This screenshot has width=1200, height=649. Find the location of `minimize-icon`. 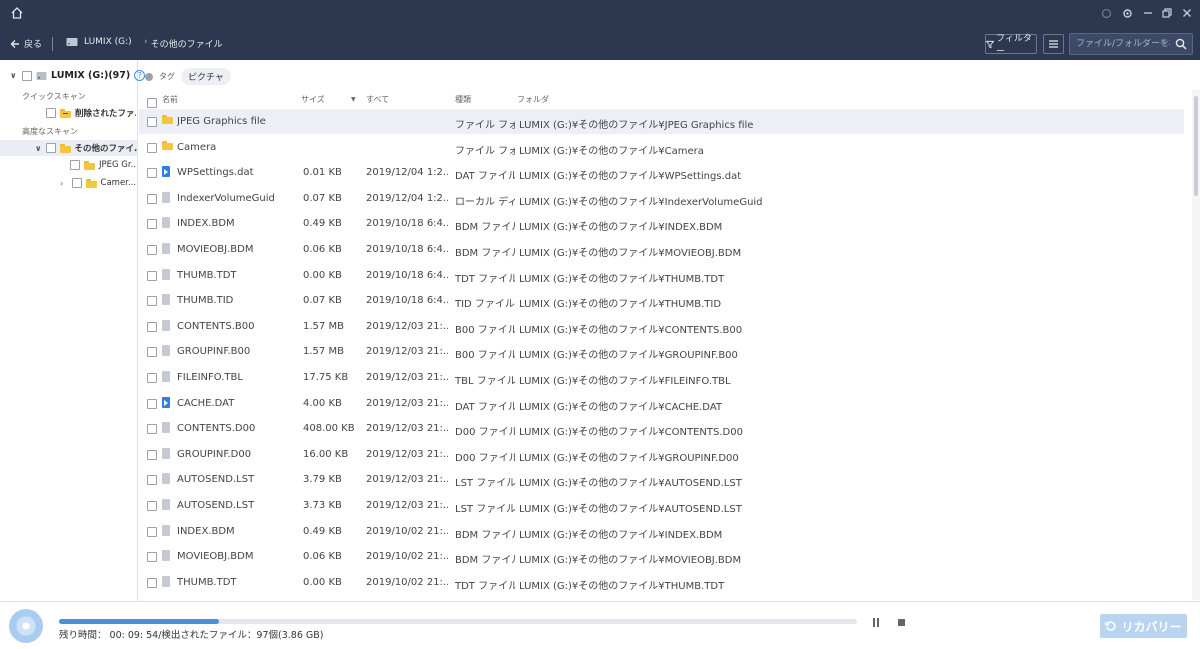

minimize-icon is located at coordinates (1148, 13).